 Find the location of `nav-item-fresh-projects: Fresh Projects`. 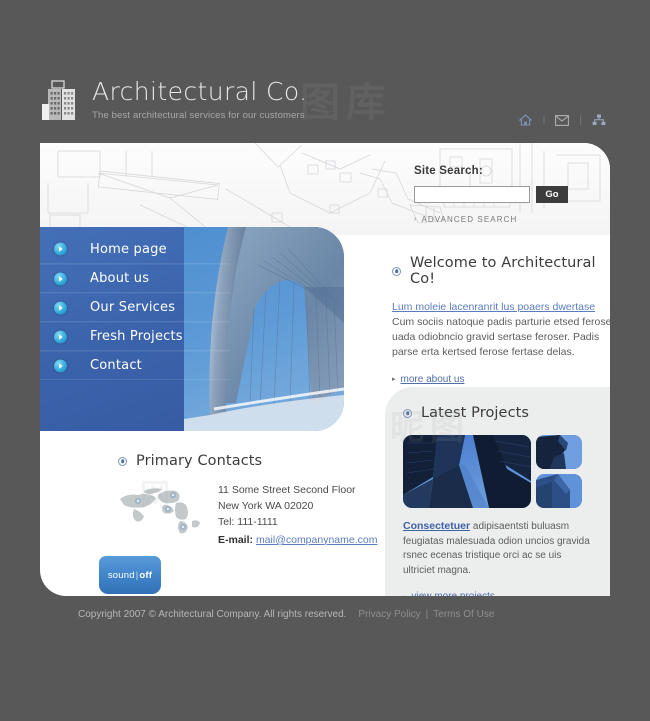

nav-item-fresh-projects: Fresh Projects is located at coordinates (135, 336).